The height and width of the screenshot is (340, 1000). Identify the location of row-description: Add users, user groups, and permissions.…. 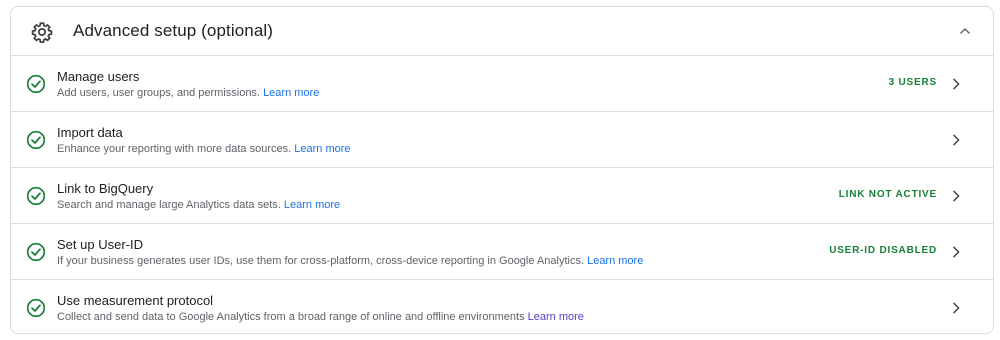
(188, 93).